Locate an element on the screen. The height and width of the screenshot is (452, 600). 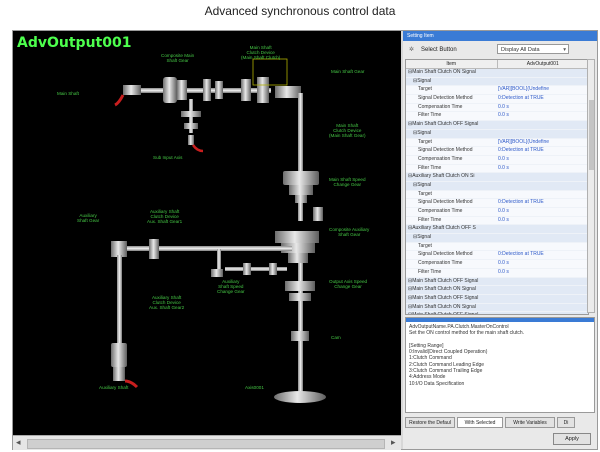
select-button: Select Button is located at coordinates (439, 50).